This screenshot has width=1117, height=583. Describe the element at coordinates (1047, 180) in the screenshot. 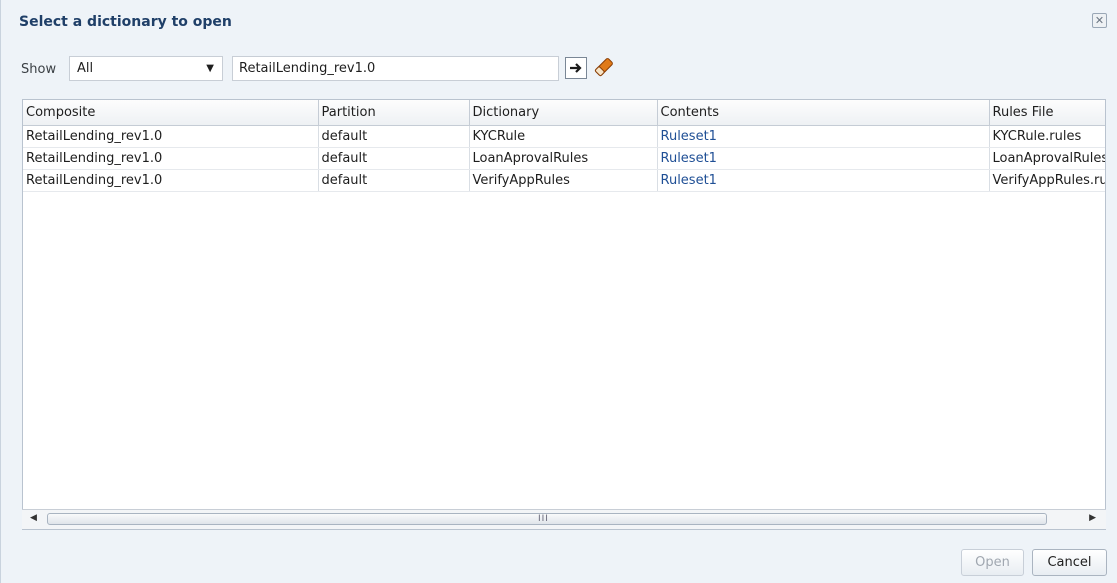

I see `cell-rules-file: VerifyAppRules.rules` at that location.